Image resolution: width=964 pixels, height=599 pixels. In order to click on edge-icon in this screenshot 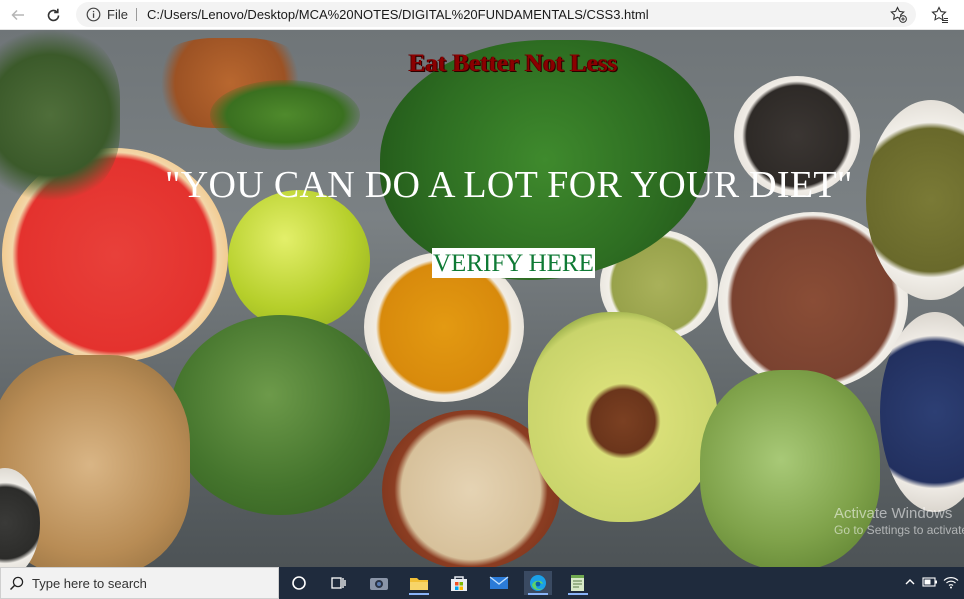, I will do `click(538, 583)`.